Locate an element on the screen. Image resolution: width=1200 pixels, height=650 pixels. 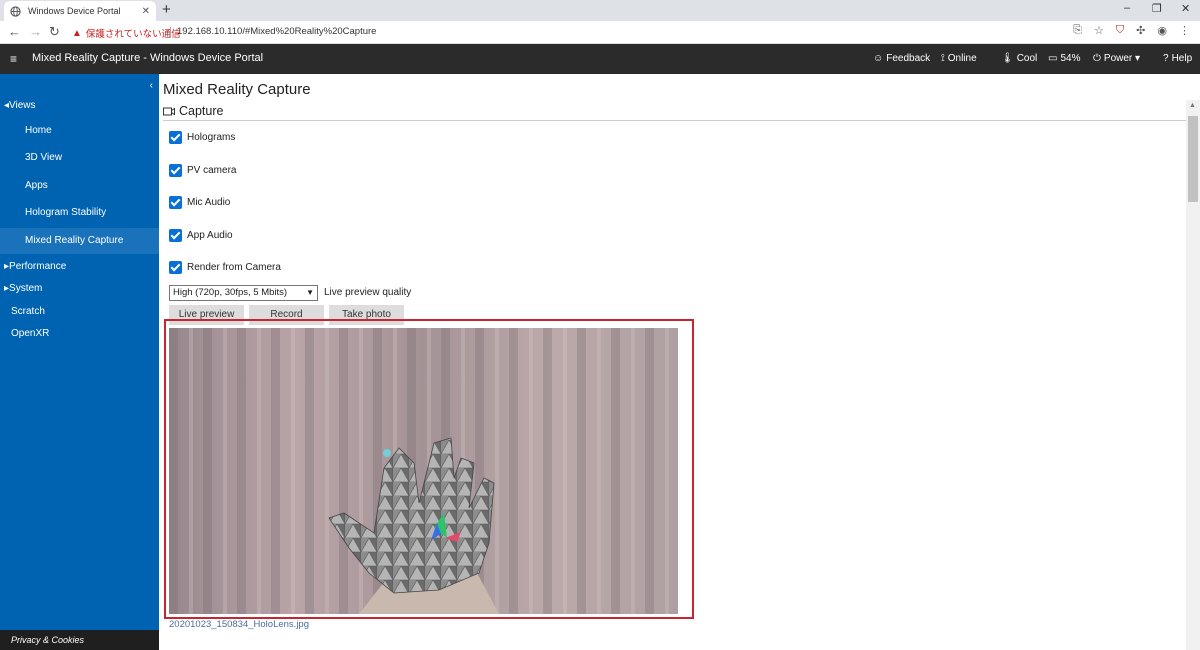
video-camera-icon is located at coordinates (169, 111).